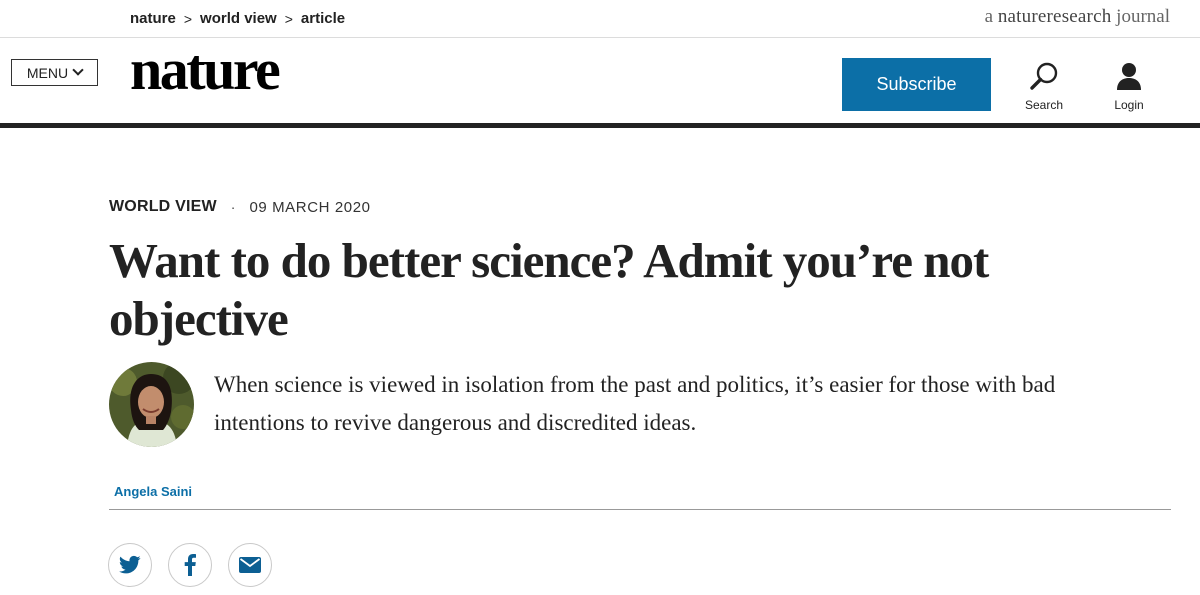 This screenshot has width=1200, height=595. Describe the element at coordinates (153, 491) in the screenshot. I see `author-link: Angela Saini` at that location.